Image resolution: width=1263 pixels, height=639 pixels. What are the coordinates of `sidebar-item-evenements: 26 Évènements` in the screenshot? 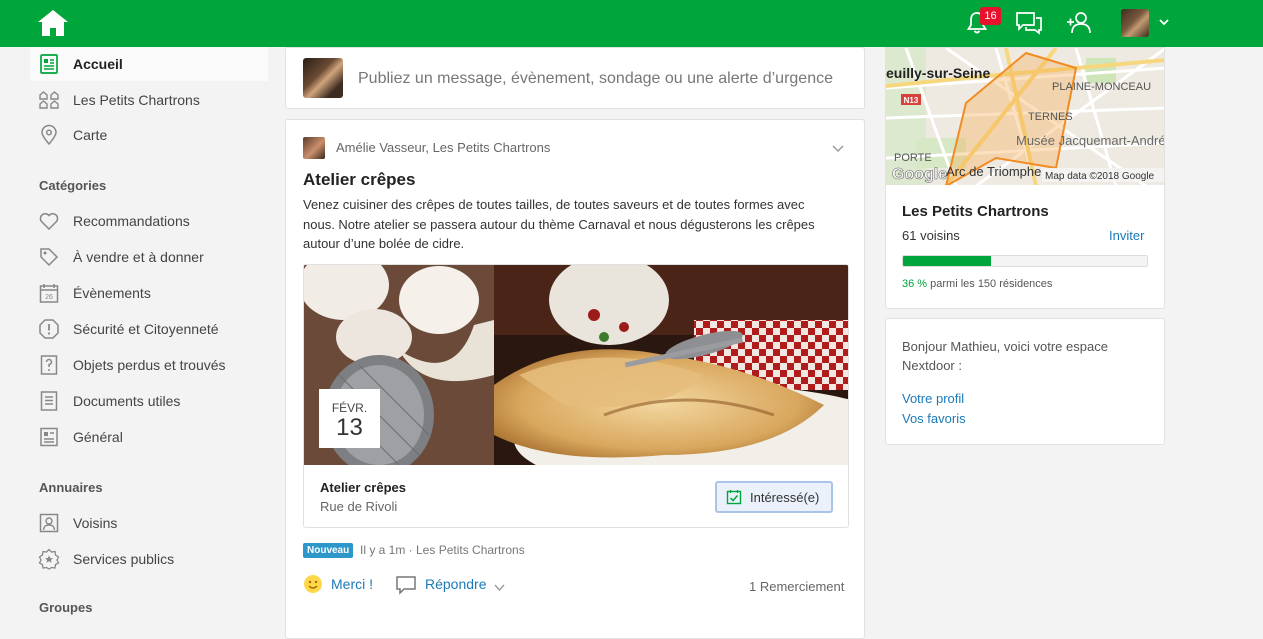 It's located at (149, 293).